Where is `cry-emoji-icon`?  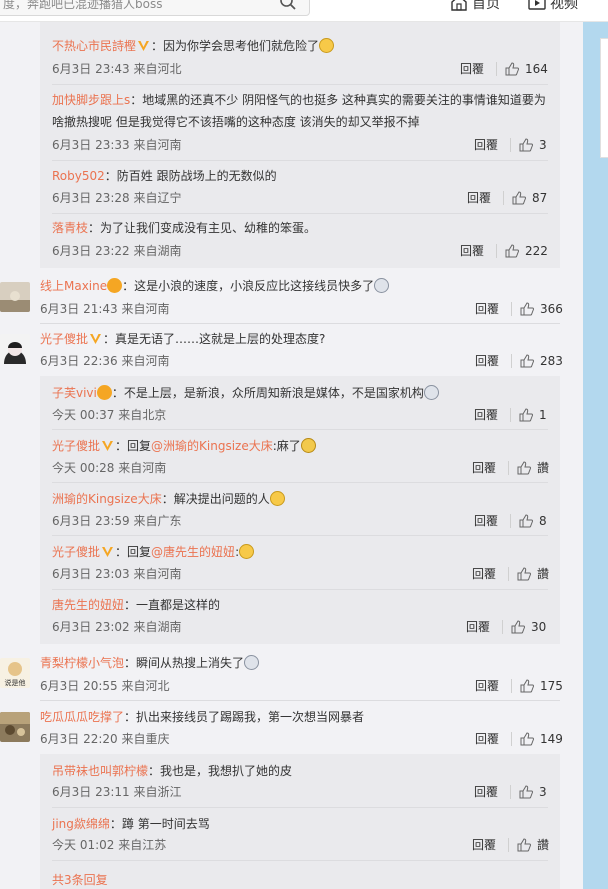
cry-emoji-icon is located at coordinates (252, 662).